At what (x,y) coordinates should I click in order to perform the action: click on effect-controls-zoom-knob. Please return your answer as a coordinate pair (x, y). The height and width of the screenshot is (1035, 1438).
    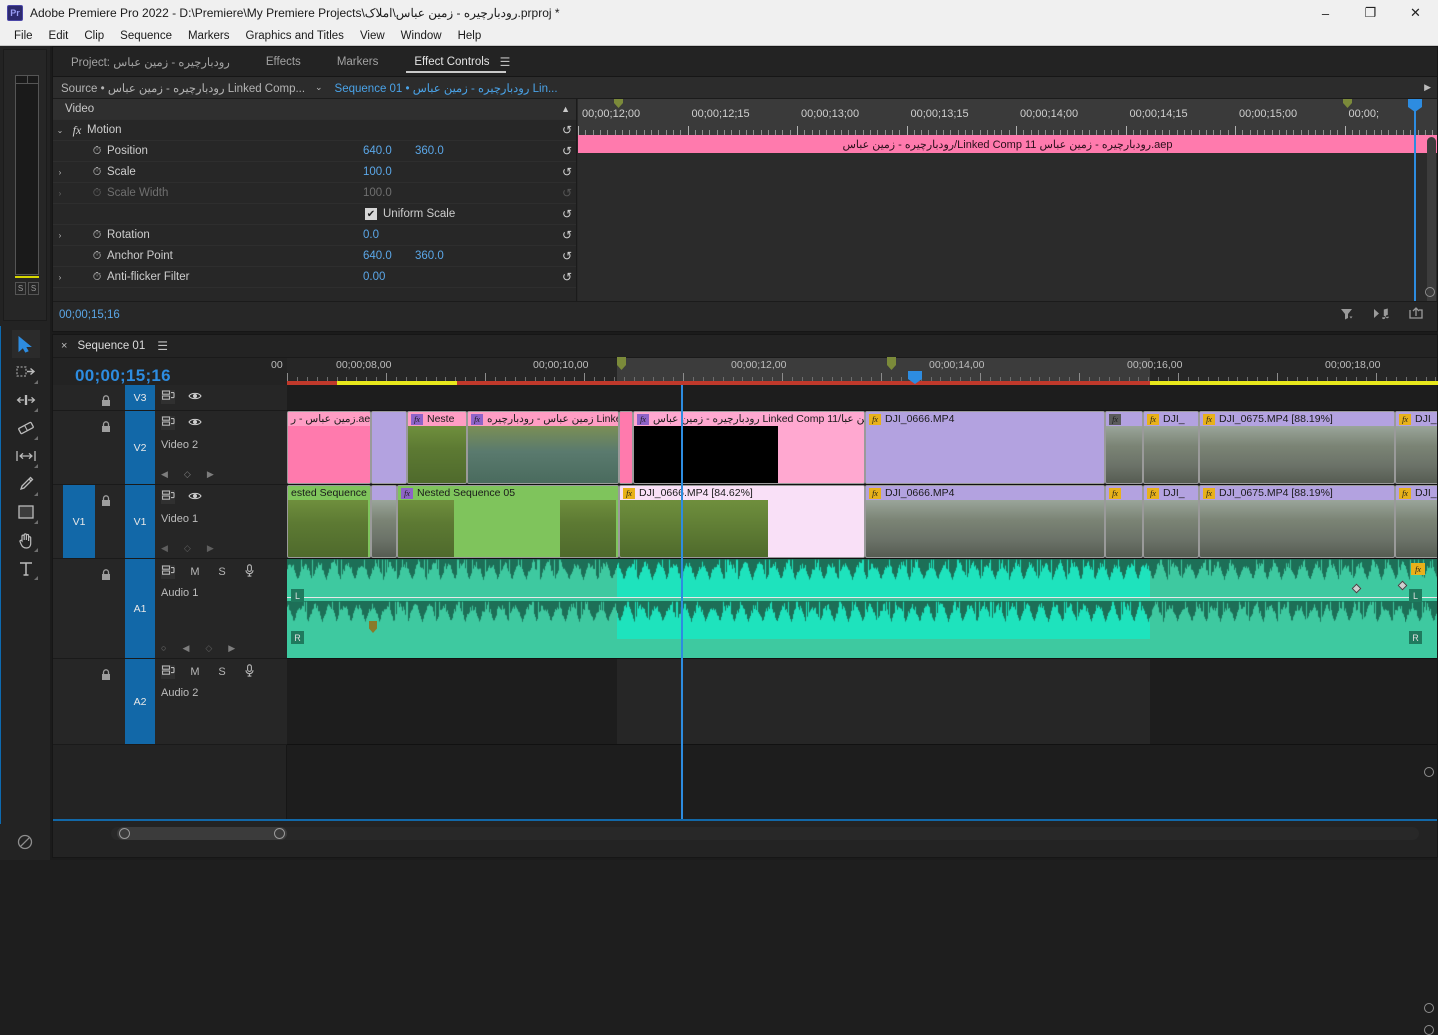
    Looking at the image, I should click on (1430, 292).